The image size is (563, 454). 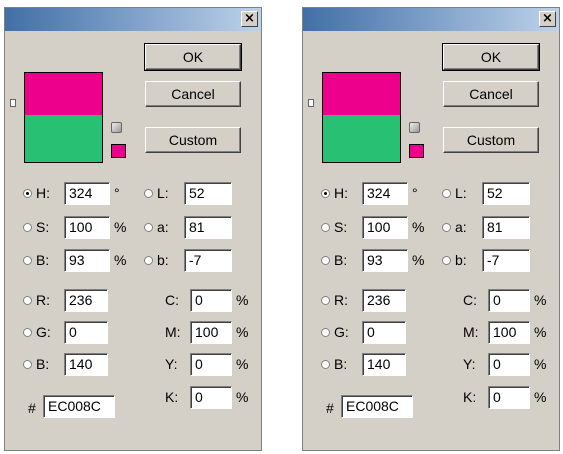 What do you see at coordinates (540, 300) in the screenshot?
I see `cmyk-unit-0: %` at bounding box center [540, 300].